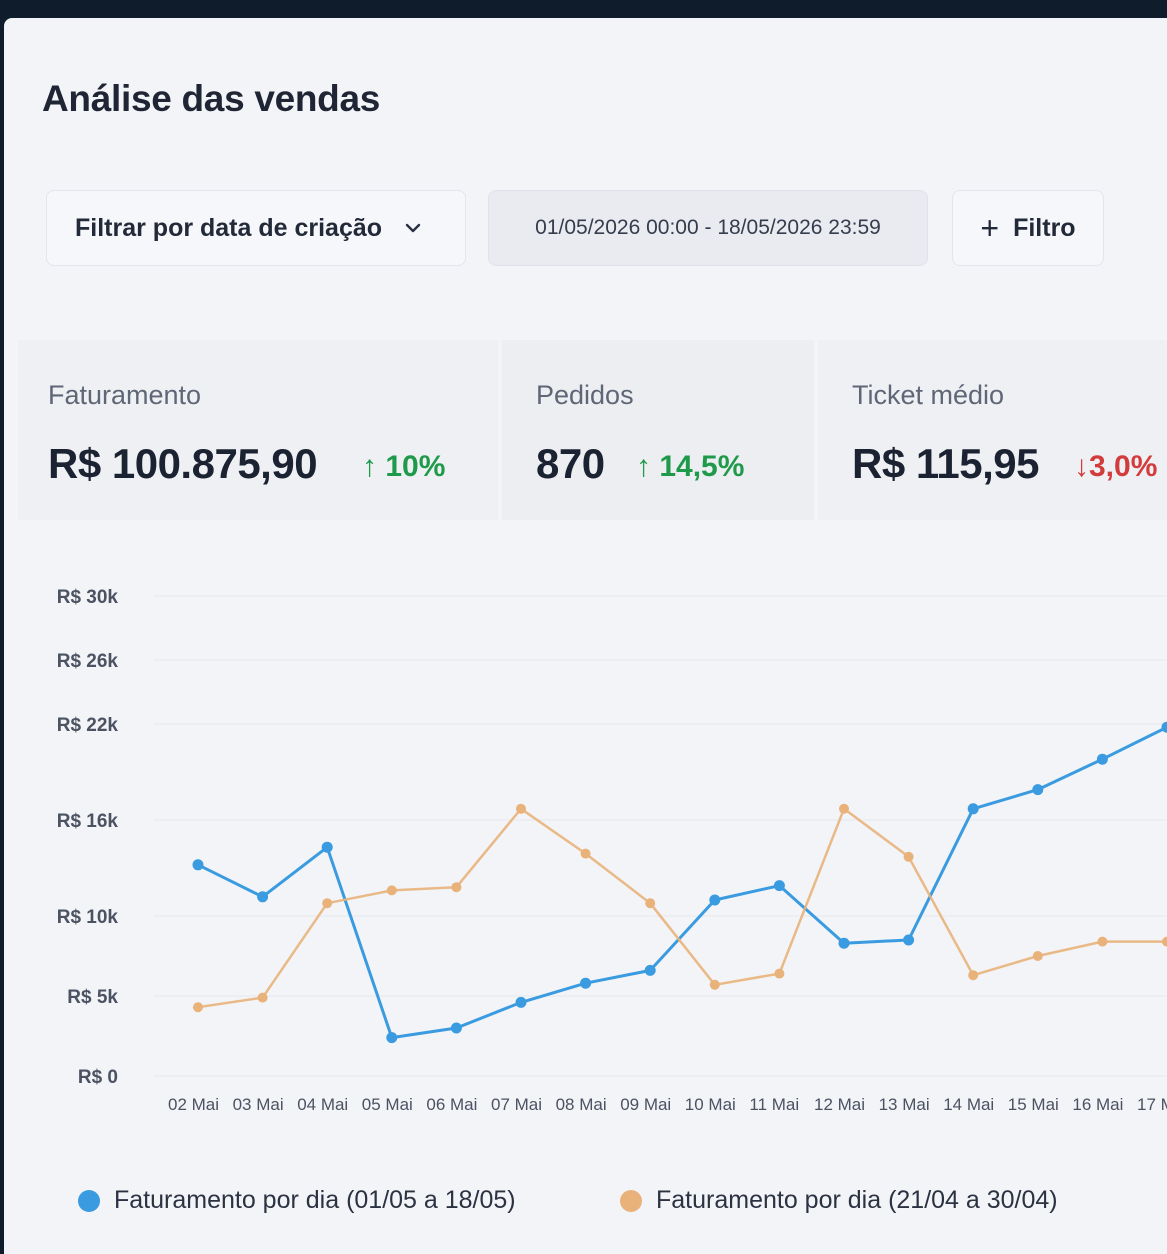  I want to click on x-tick-label: 08 Mai, so click(581, 1104).